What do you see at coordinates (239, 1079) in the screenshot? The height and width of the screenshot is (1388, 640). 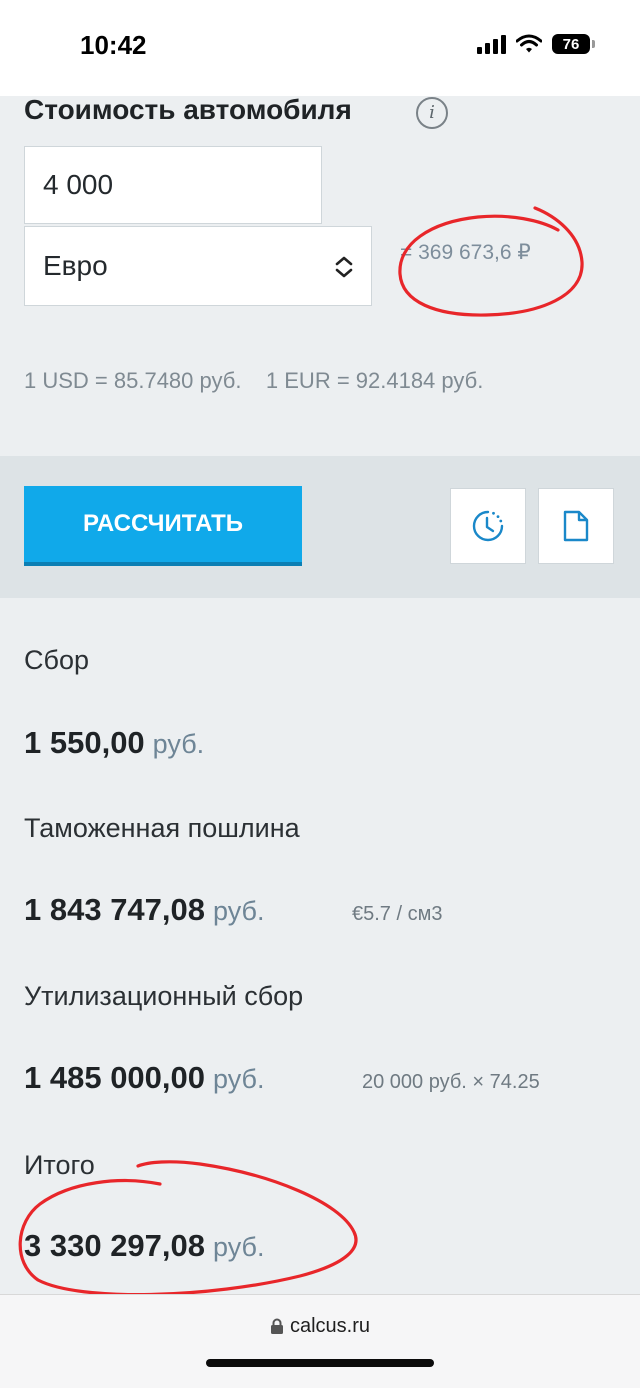 I see `recycling-fee-unit: руб.` at bounding box center [239, 1079].